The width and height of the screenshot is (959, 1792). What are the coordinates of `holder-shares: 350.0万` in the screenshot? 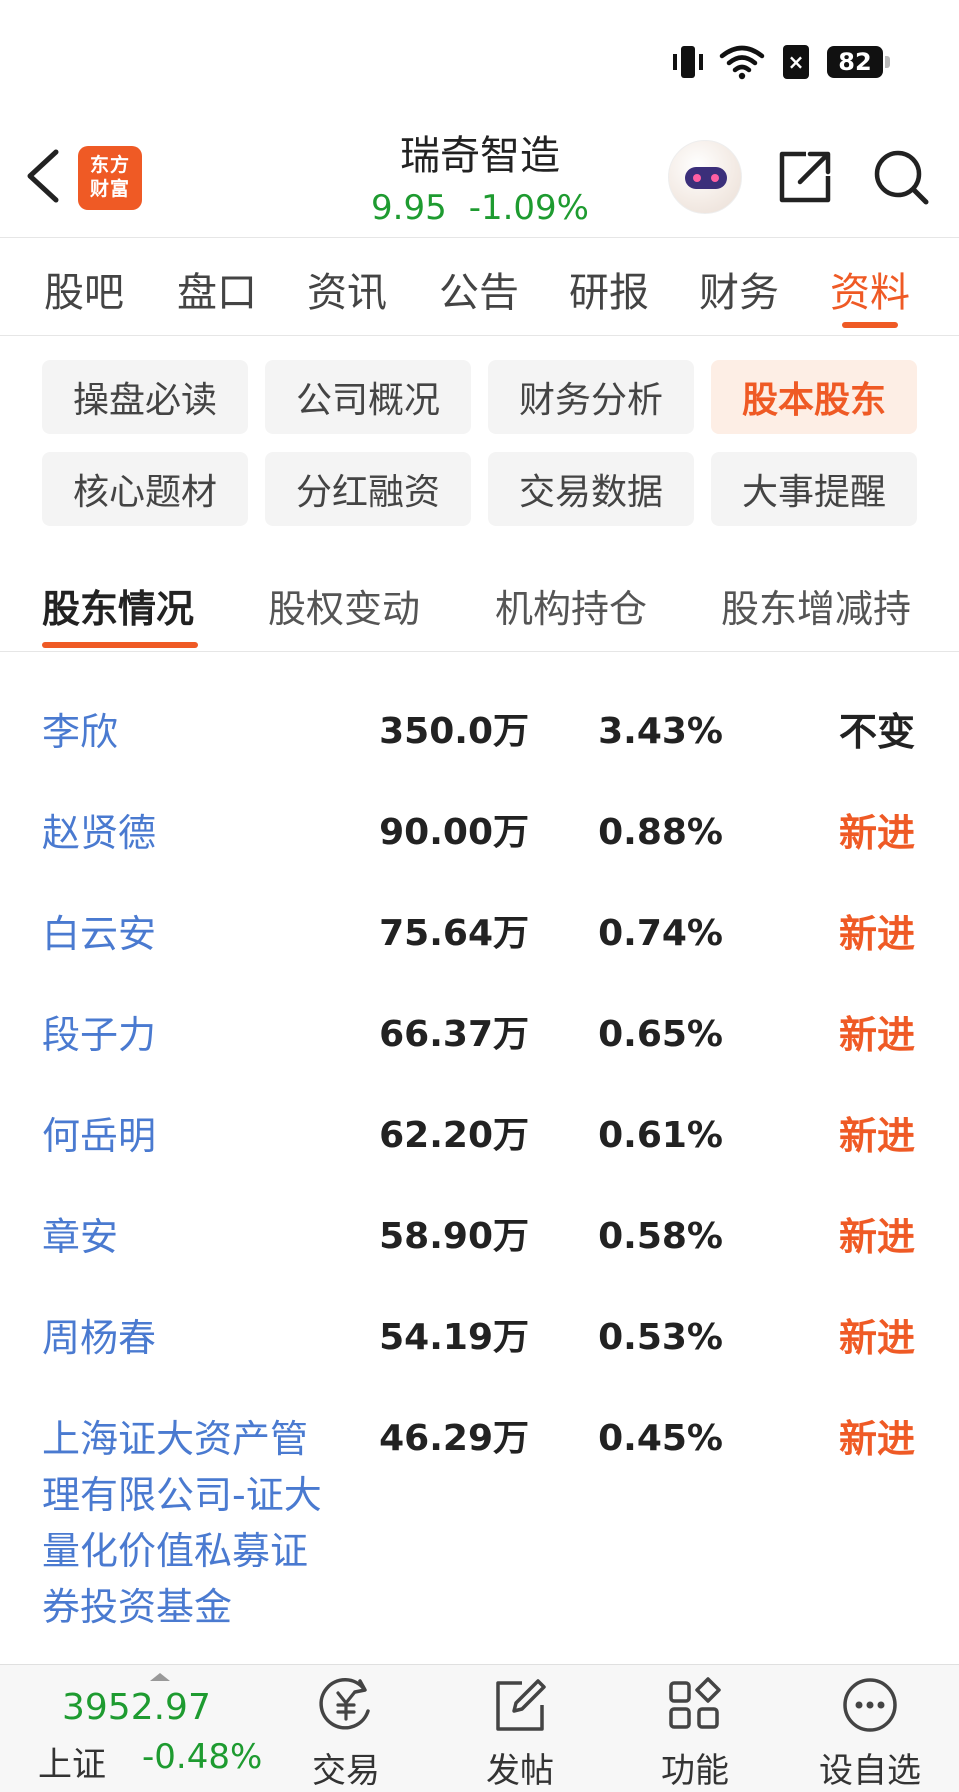 It's located at (454, 731).